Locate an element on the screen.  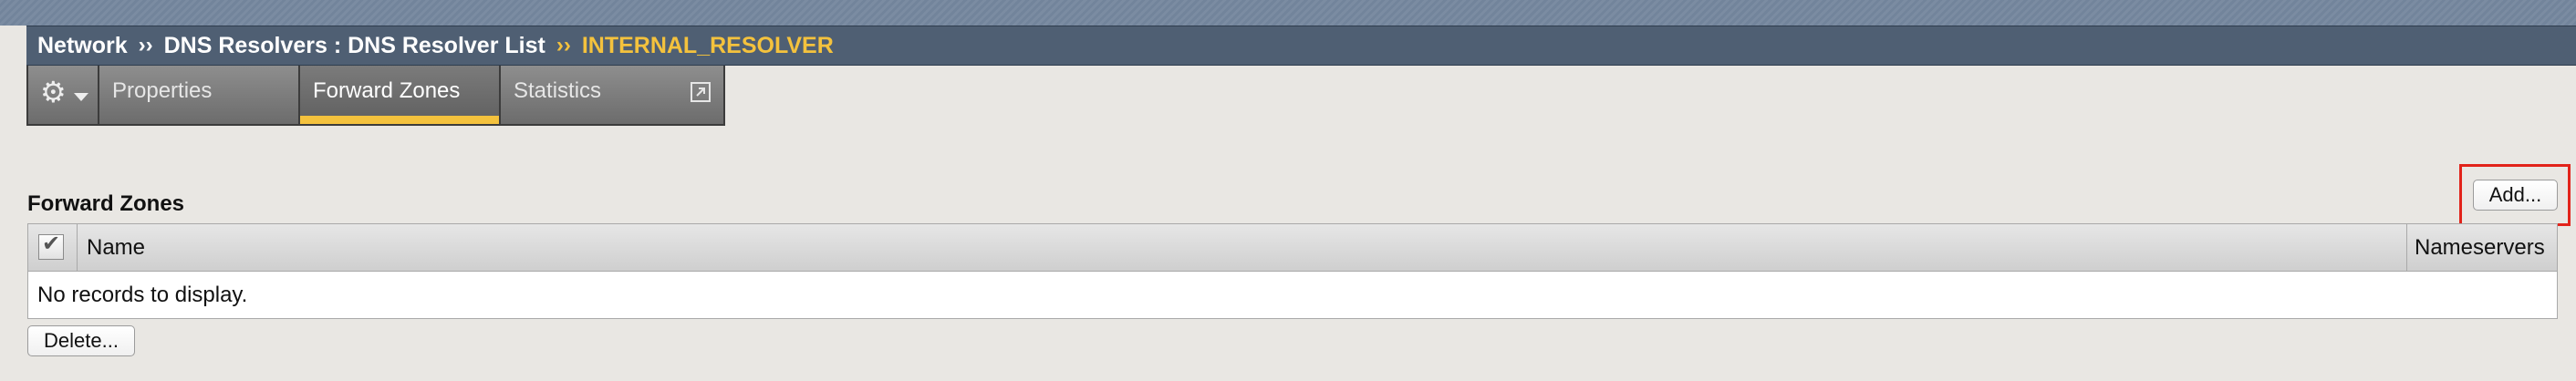
gear-icon: ⚙ is located at coordinates (53, 92).